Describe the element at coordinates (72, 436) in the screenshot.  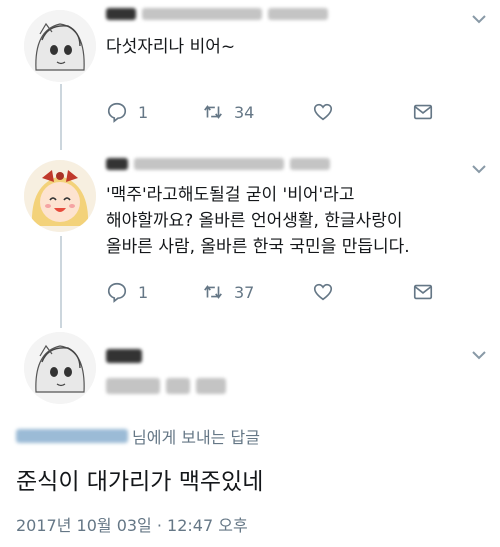
I see `mention-redacted` at that location.